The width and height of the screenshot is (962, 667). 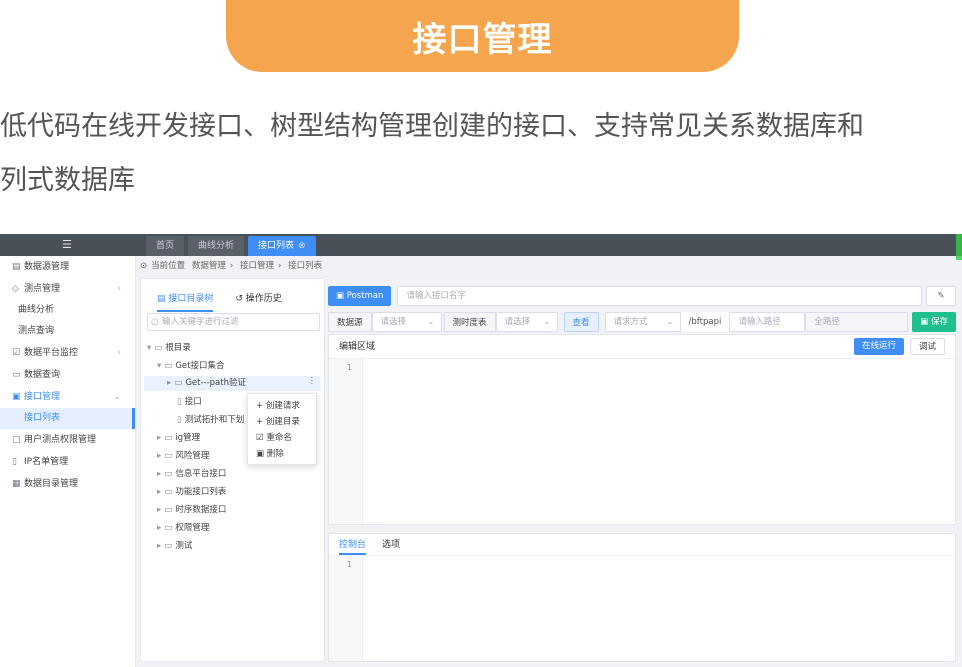 I want to click on sidebar-item-interface-mgmt: ▣ 接口管理 ⌄, so click(x=67, y=397).